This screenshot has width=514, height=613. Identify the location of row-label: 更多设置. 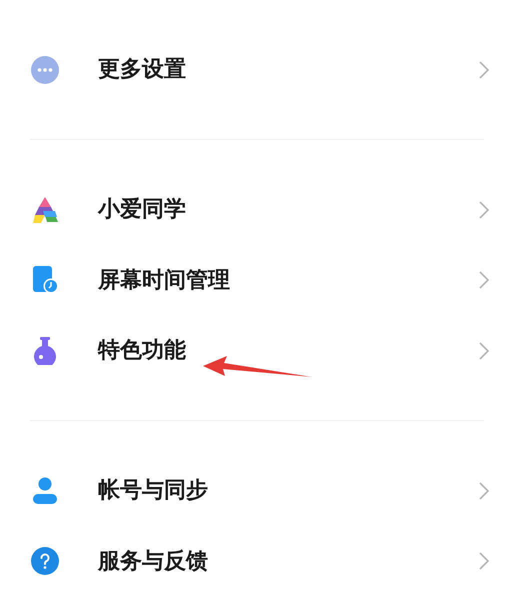
(142, 70).